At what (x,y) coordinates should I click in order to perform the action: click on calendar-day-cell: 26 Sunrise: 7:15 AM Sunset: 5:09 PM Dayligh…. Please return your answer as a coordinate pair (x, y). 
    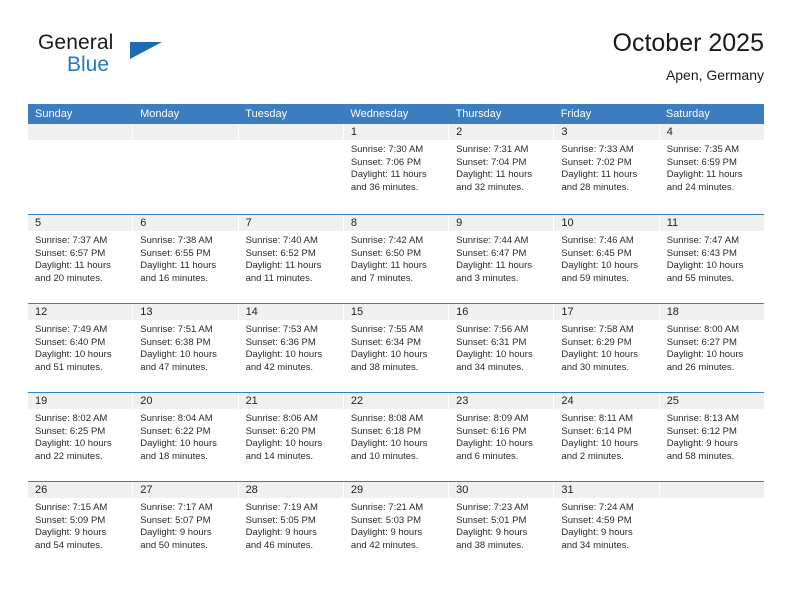
    Looking at the image, I should click on (81, 526).